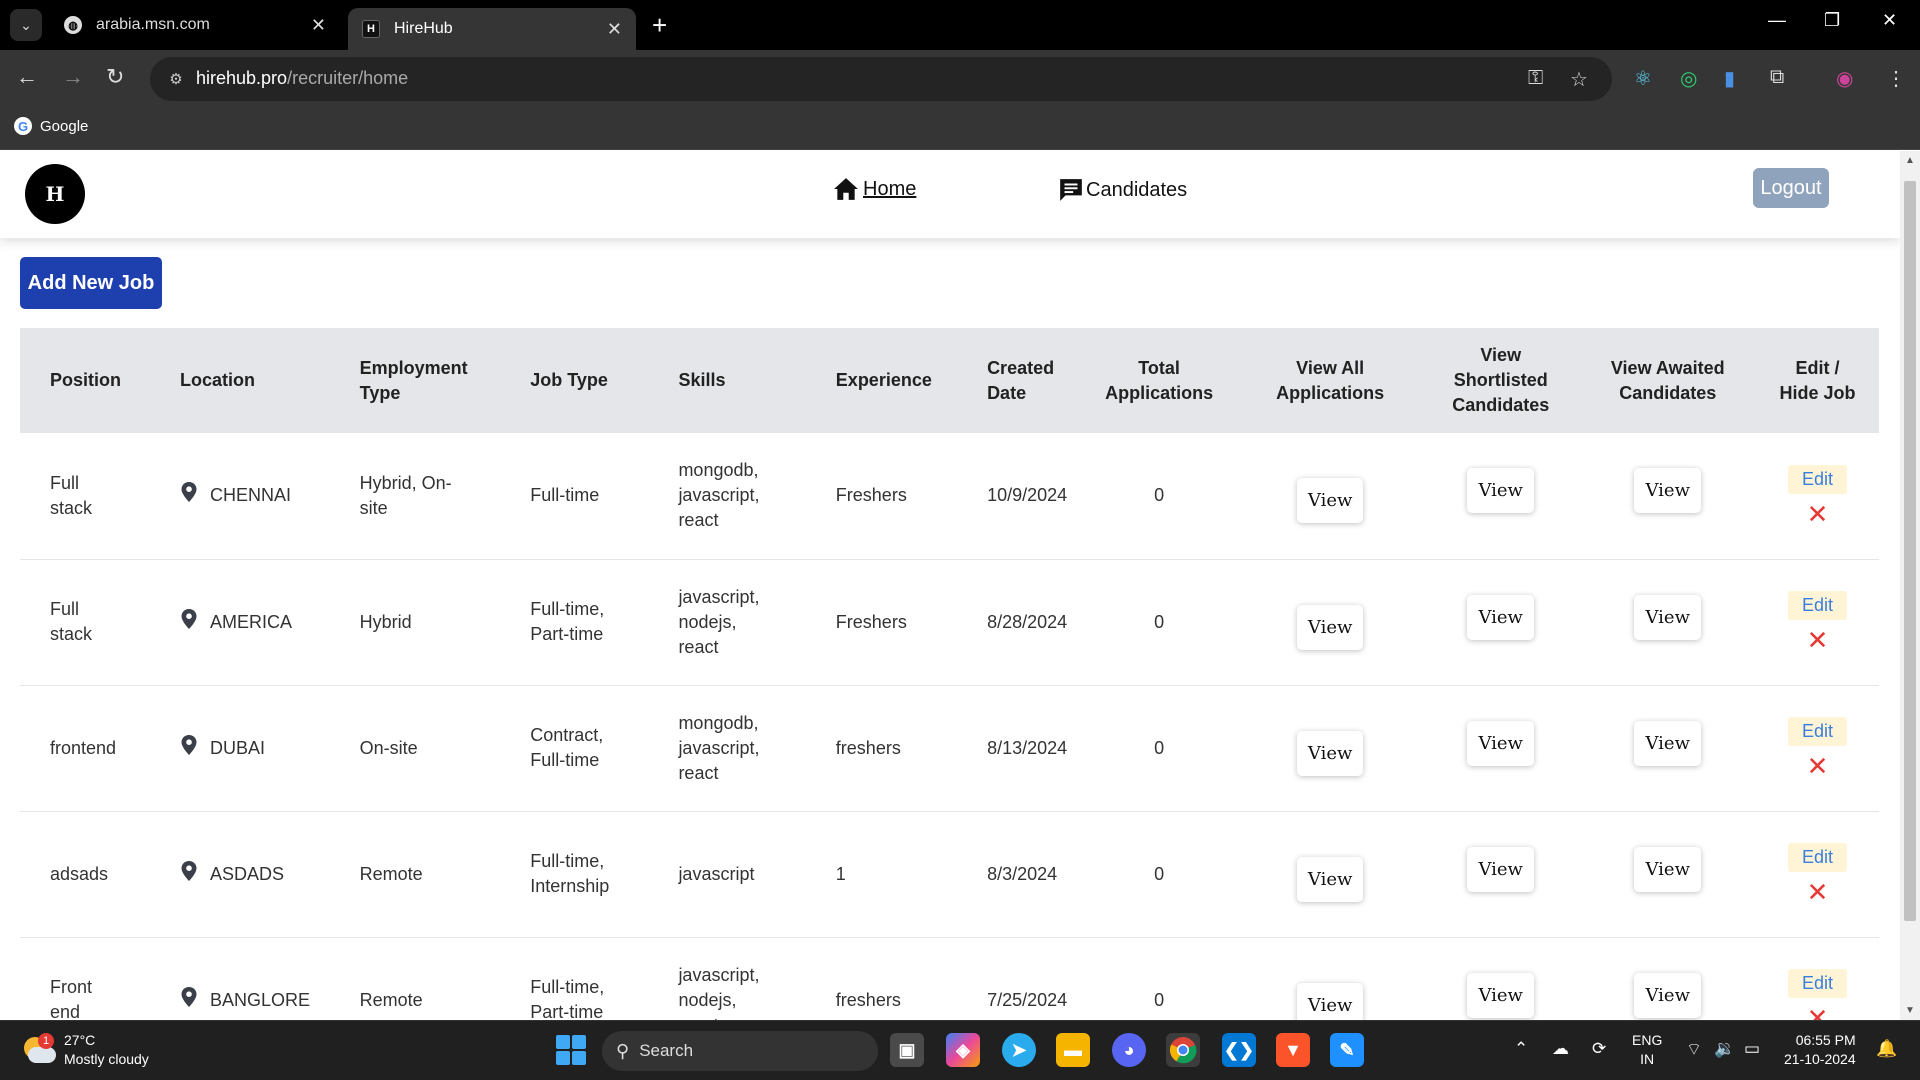  I want to click on cell-skills: mongodb, javascript, react, so click(727, 748).